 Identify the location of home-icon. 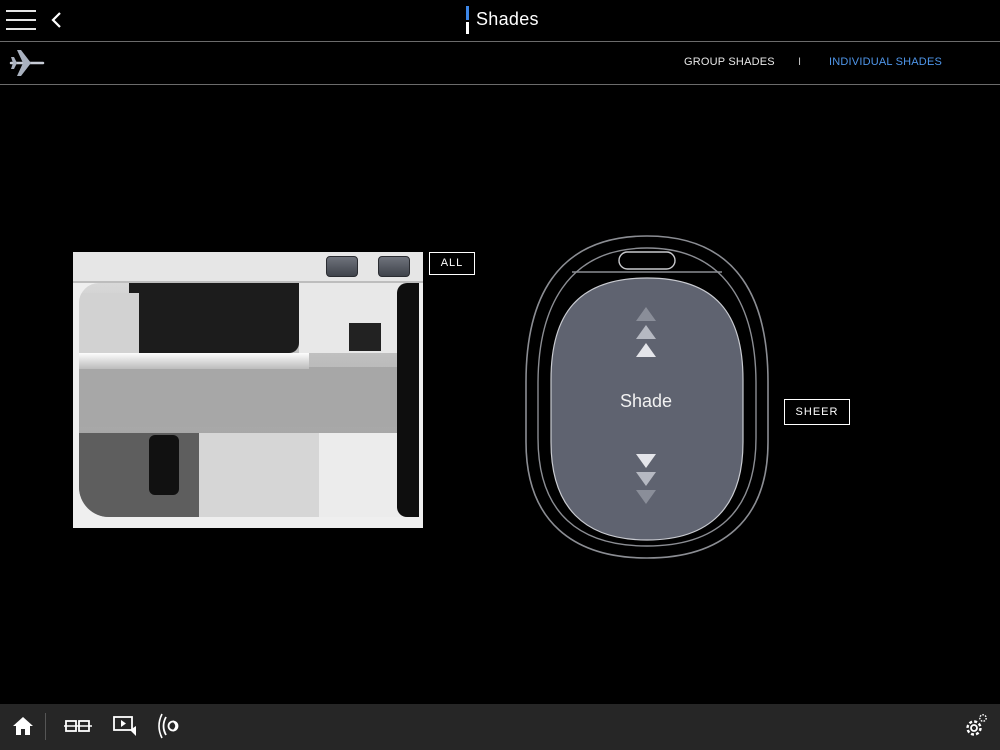
(23, 726).